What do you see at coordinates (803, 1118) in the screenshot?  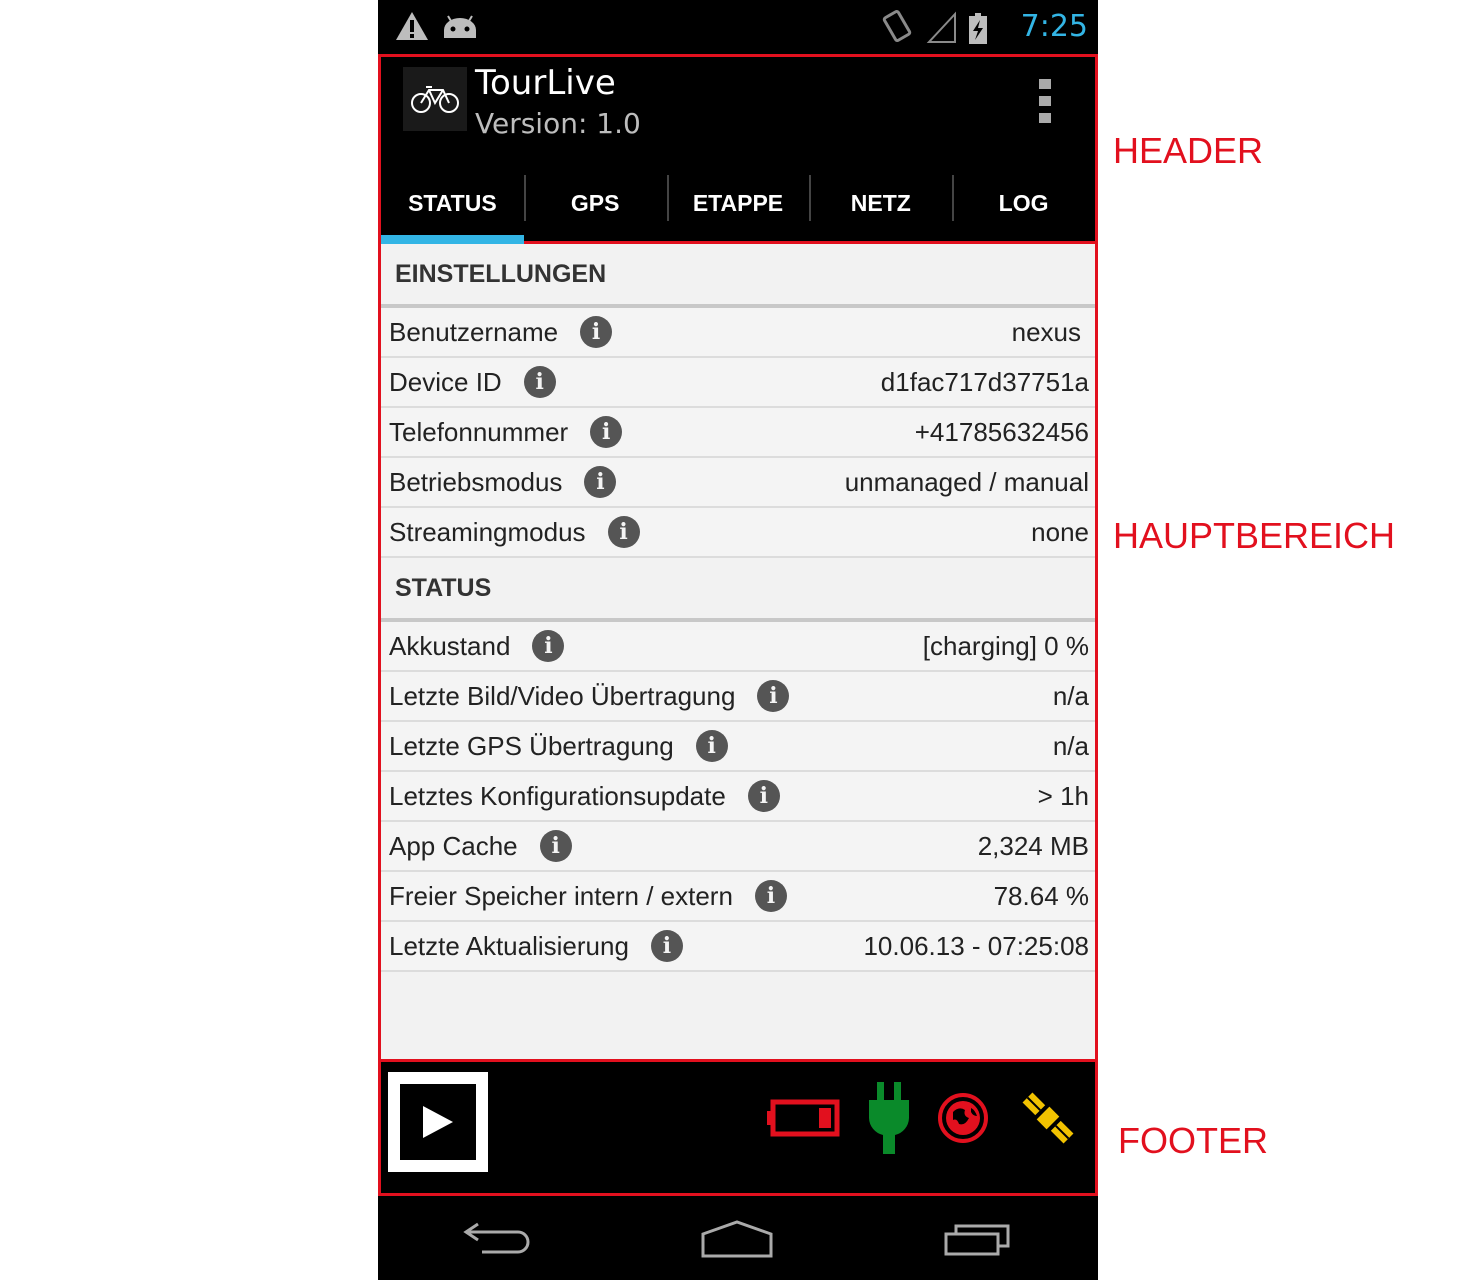 I see `battery-icon` at bounding box center [803, 1118].